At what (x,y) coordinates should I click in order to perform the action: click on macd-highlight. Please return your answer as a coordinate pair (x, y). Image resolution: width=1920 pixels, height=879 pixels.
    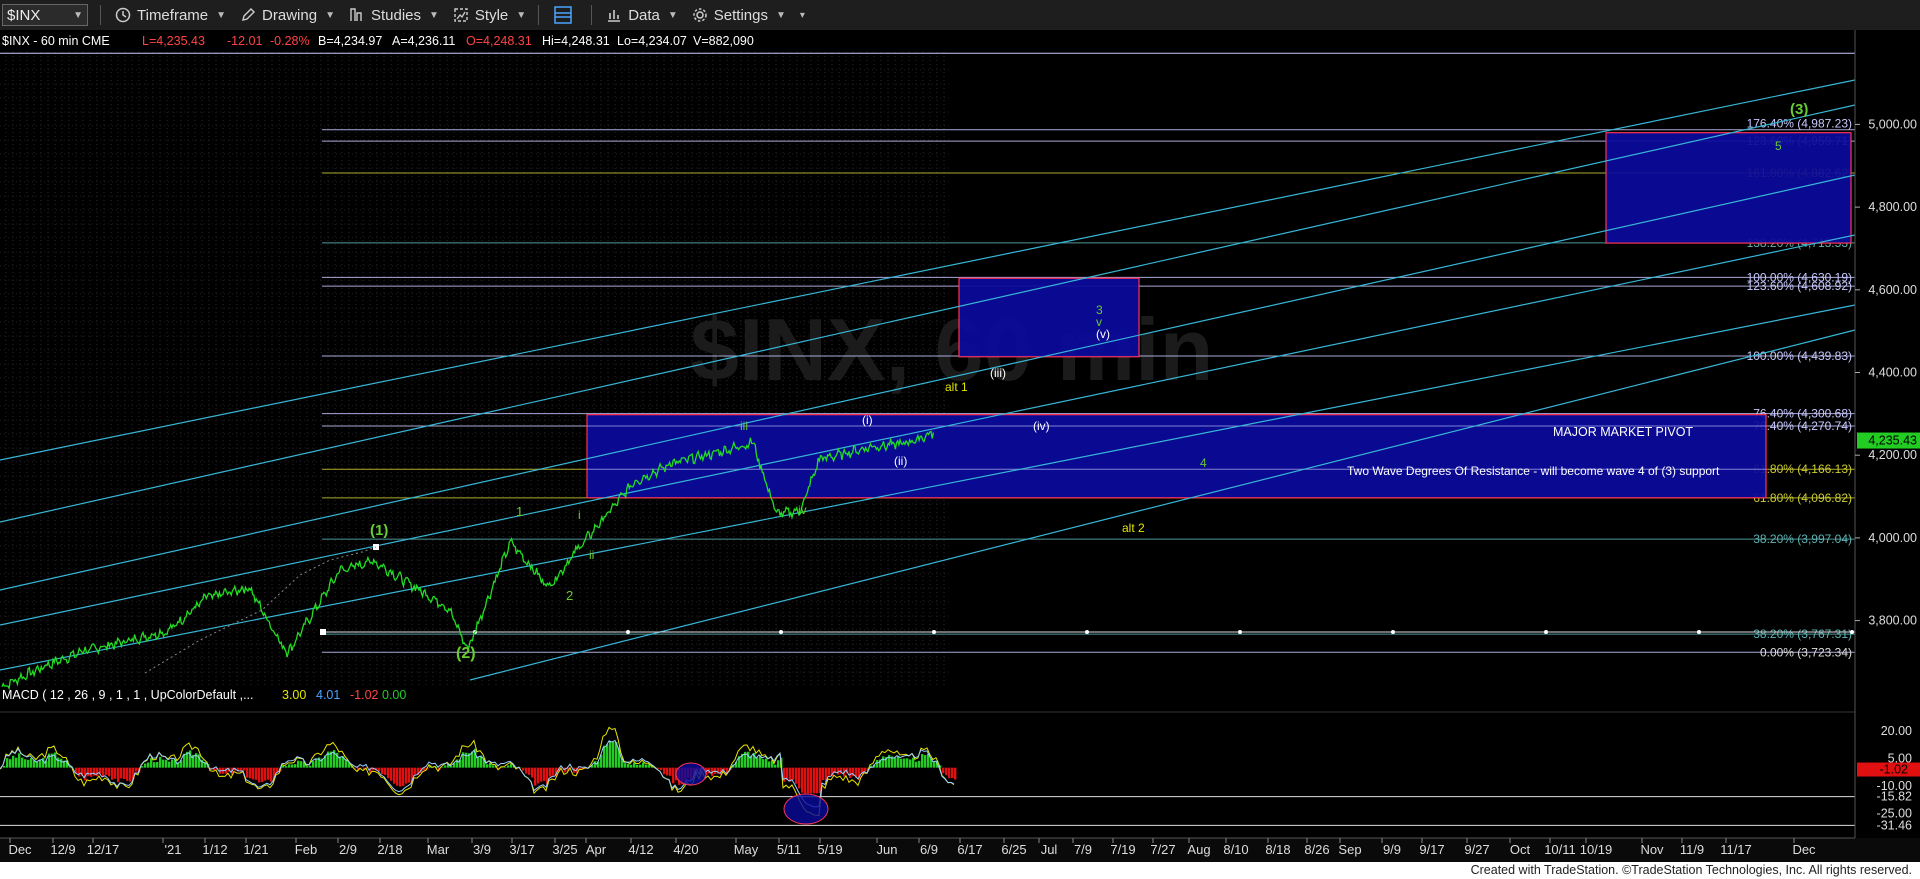
    Looking at the image, I should click on (691, 774).